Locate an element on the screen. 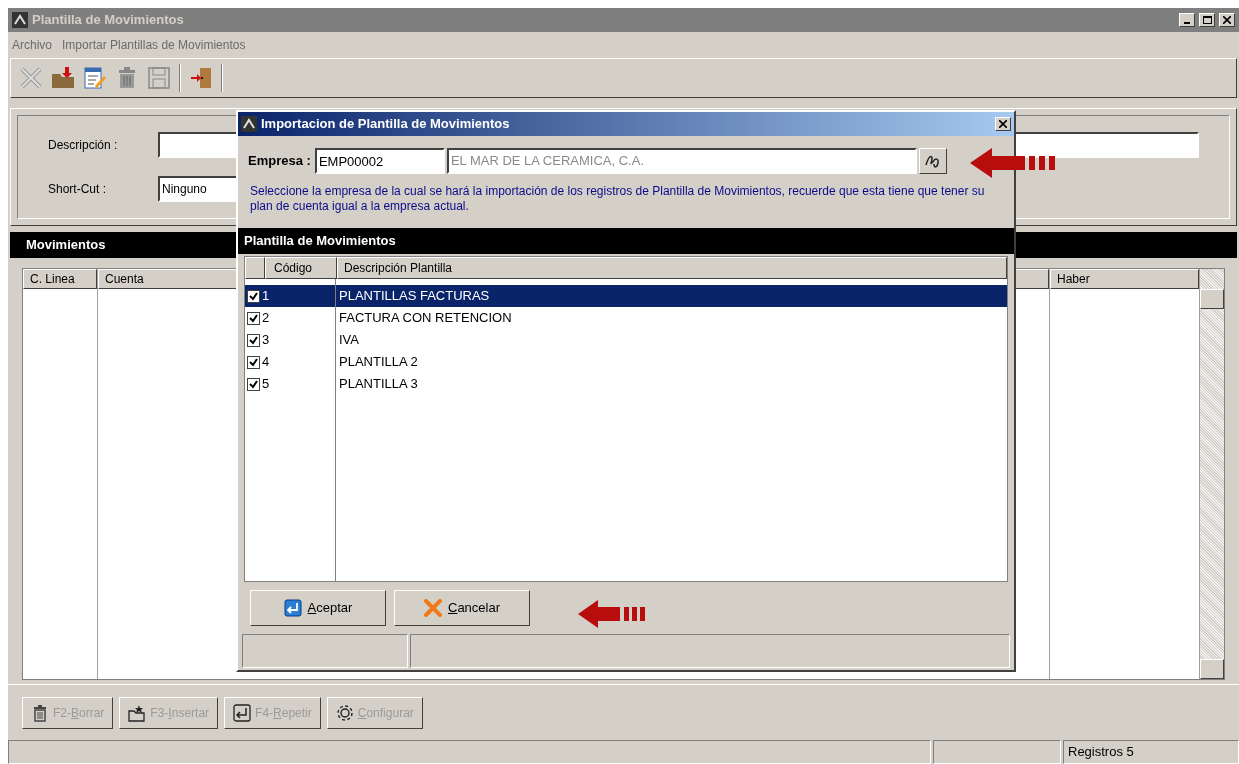 This screenshot has width=1239, height=764. scroll-up-button is located at coordinates (1212, 299).